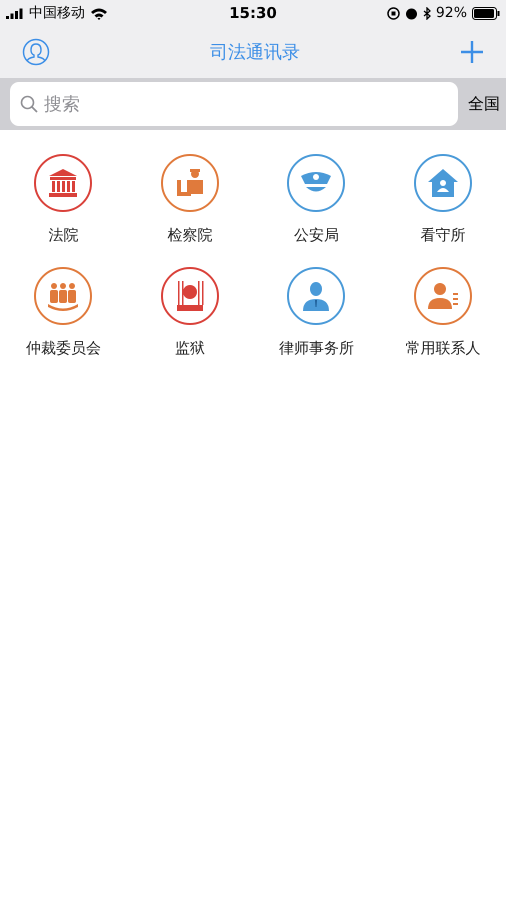  I want to click on category-label: 监狱, so click(189, 348).